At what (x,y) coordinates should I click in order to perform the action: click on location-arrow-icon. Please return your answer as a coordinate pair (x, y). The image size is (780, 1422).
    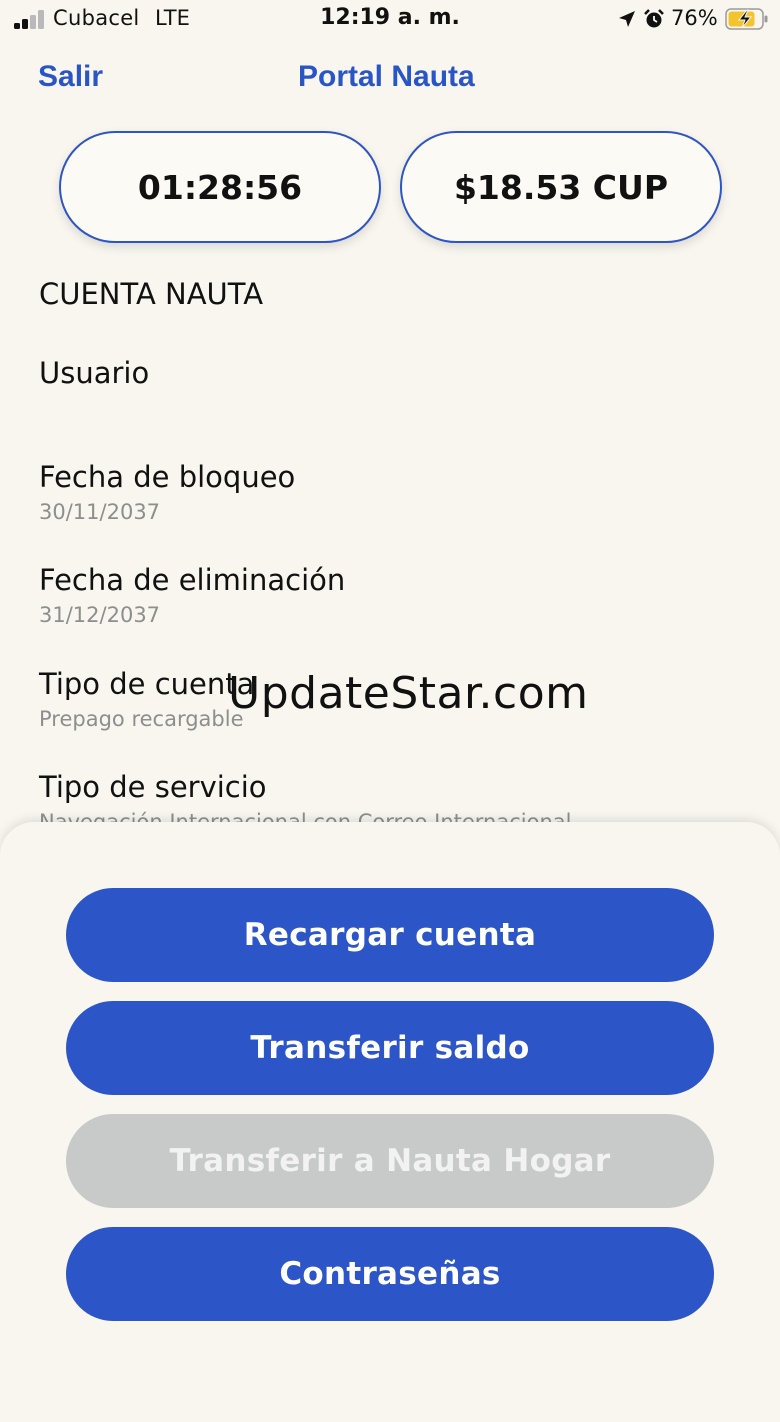
    Looking at the image, I should click on (627, 19).